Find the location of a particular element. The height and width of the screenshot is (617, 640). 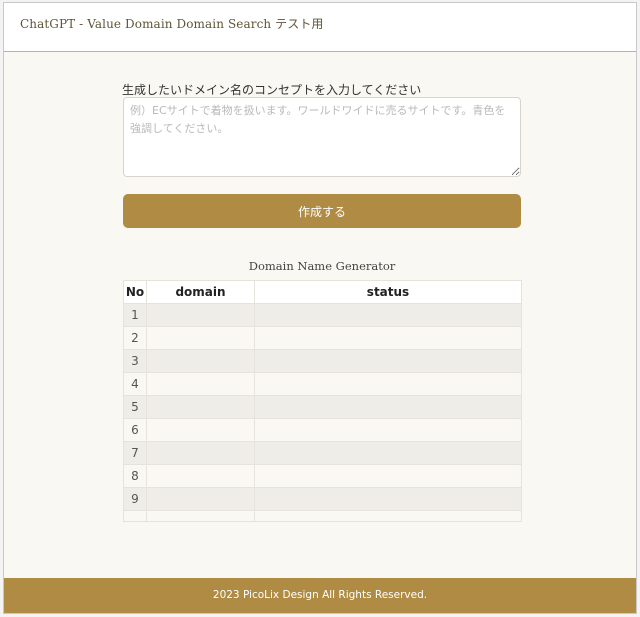

table-row is located at coordinates (322, 516).